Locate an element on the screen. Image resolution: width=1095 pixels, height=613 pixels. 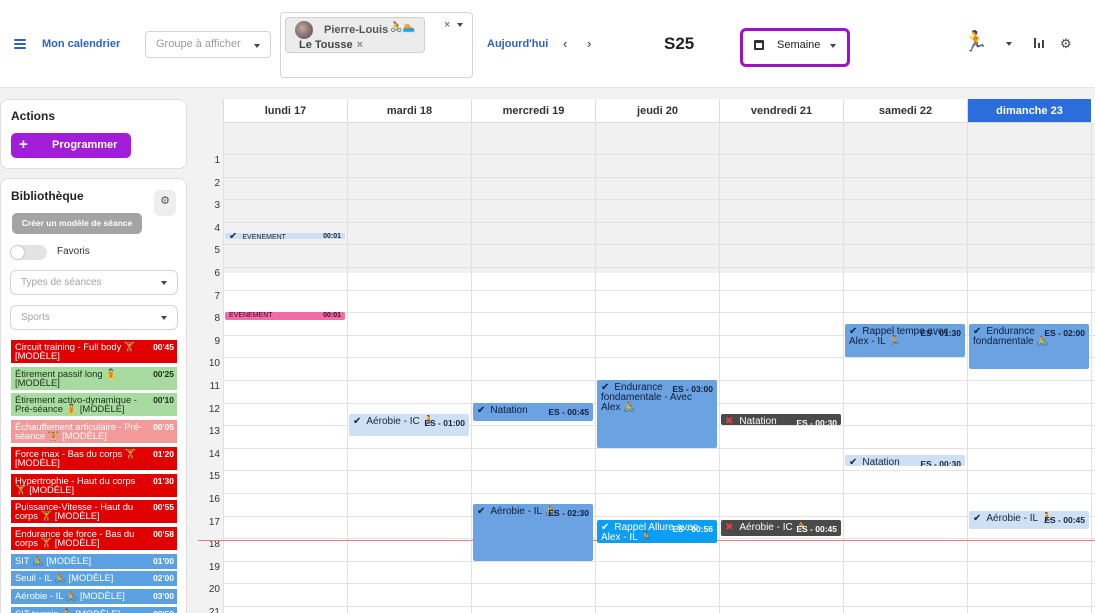
calendar-event: ✖ Aérobie - IC 🏃 ES - 00:45 is located at coordinates (781, 528).